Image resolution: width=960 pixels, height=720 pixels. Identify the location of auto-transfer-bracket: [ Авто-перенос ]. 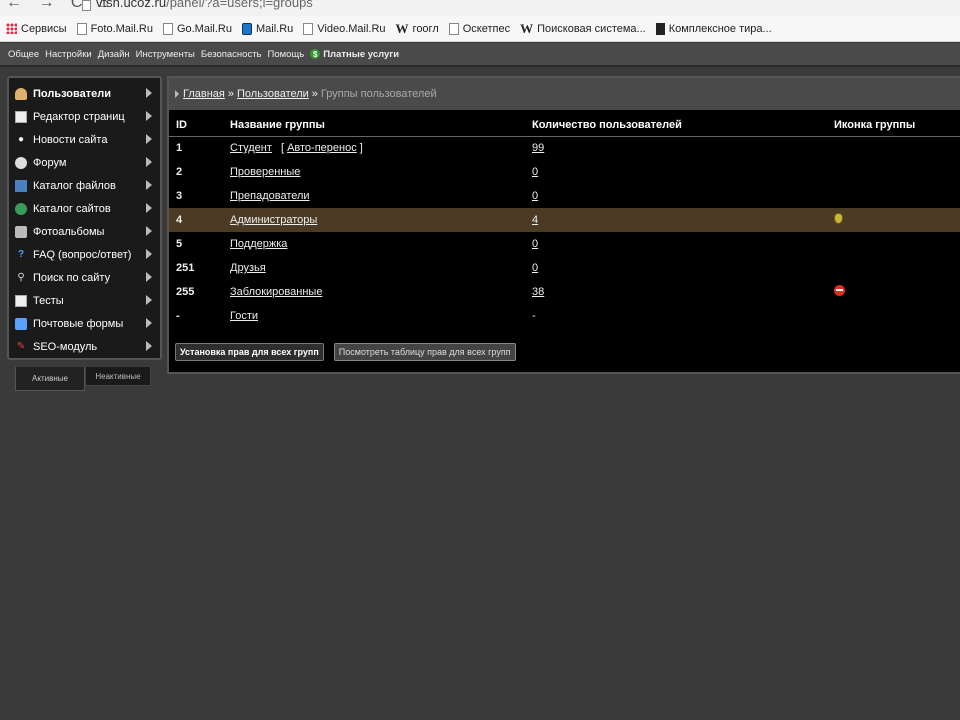
(321, 148).